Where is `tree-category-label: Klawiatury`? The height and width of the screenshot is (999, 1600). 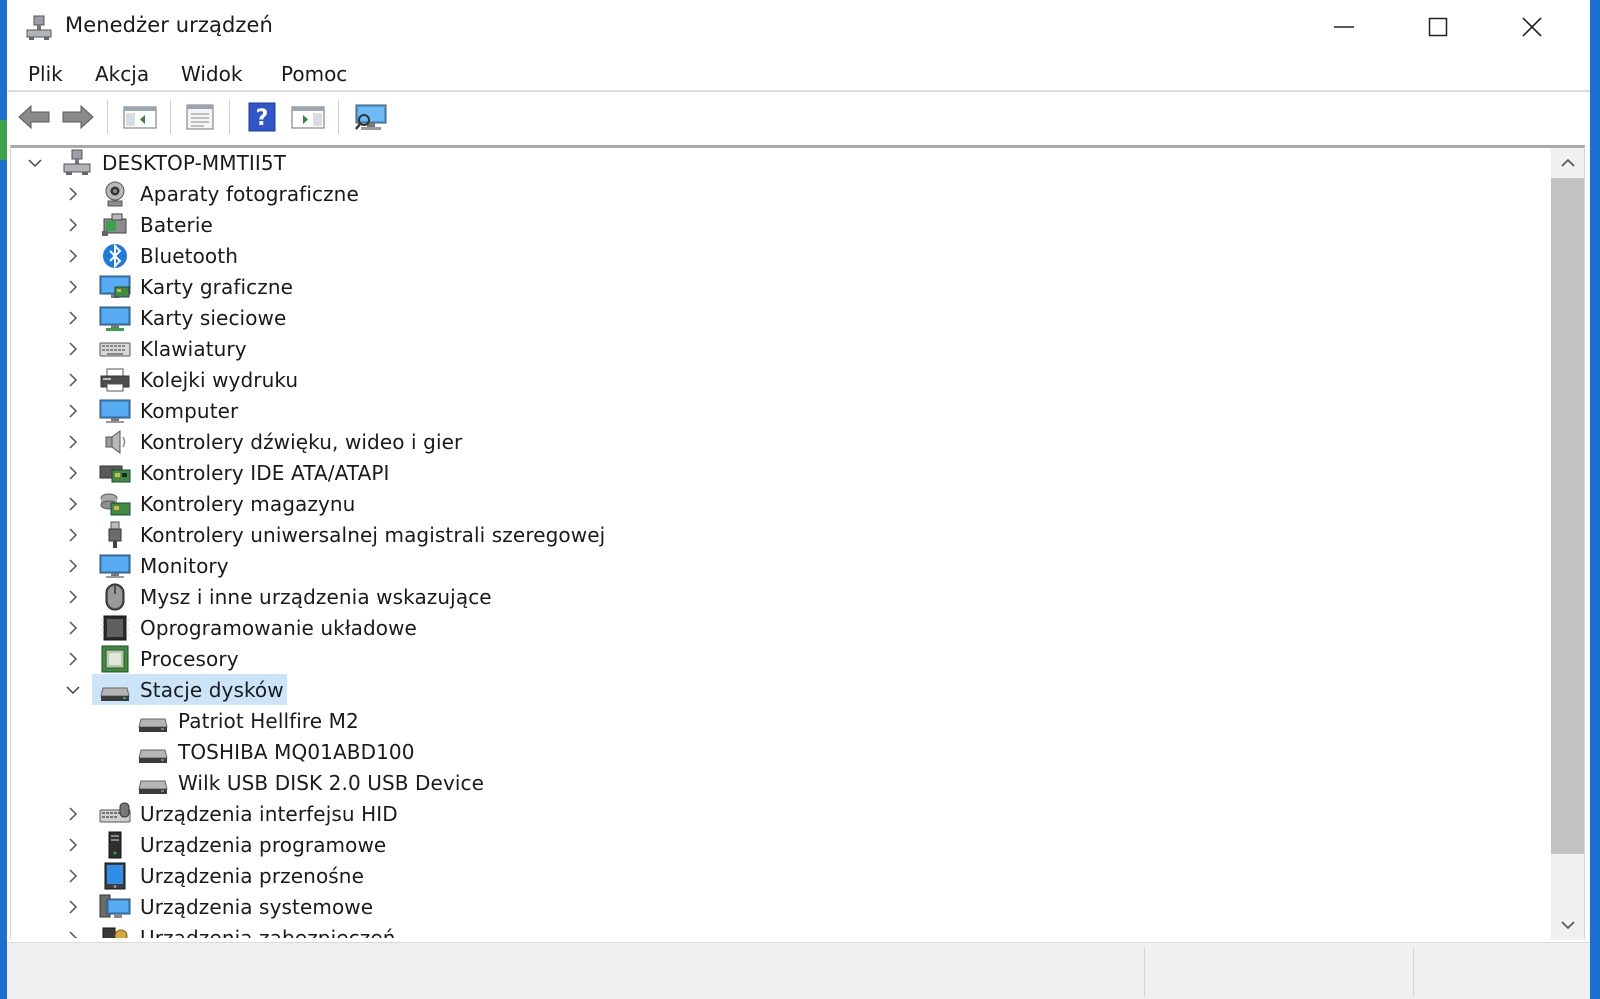
tree-category-label: Klawiatury is located at coordinates (193, 348).